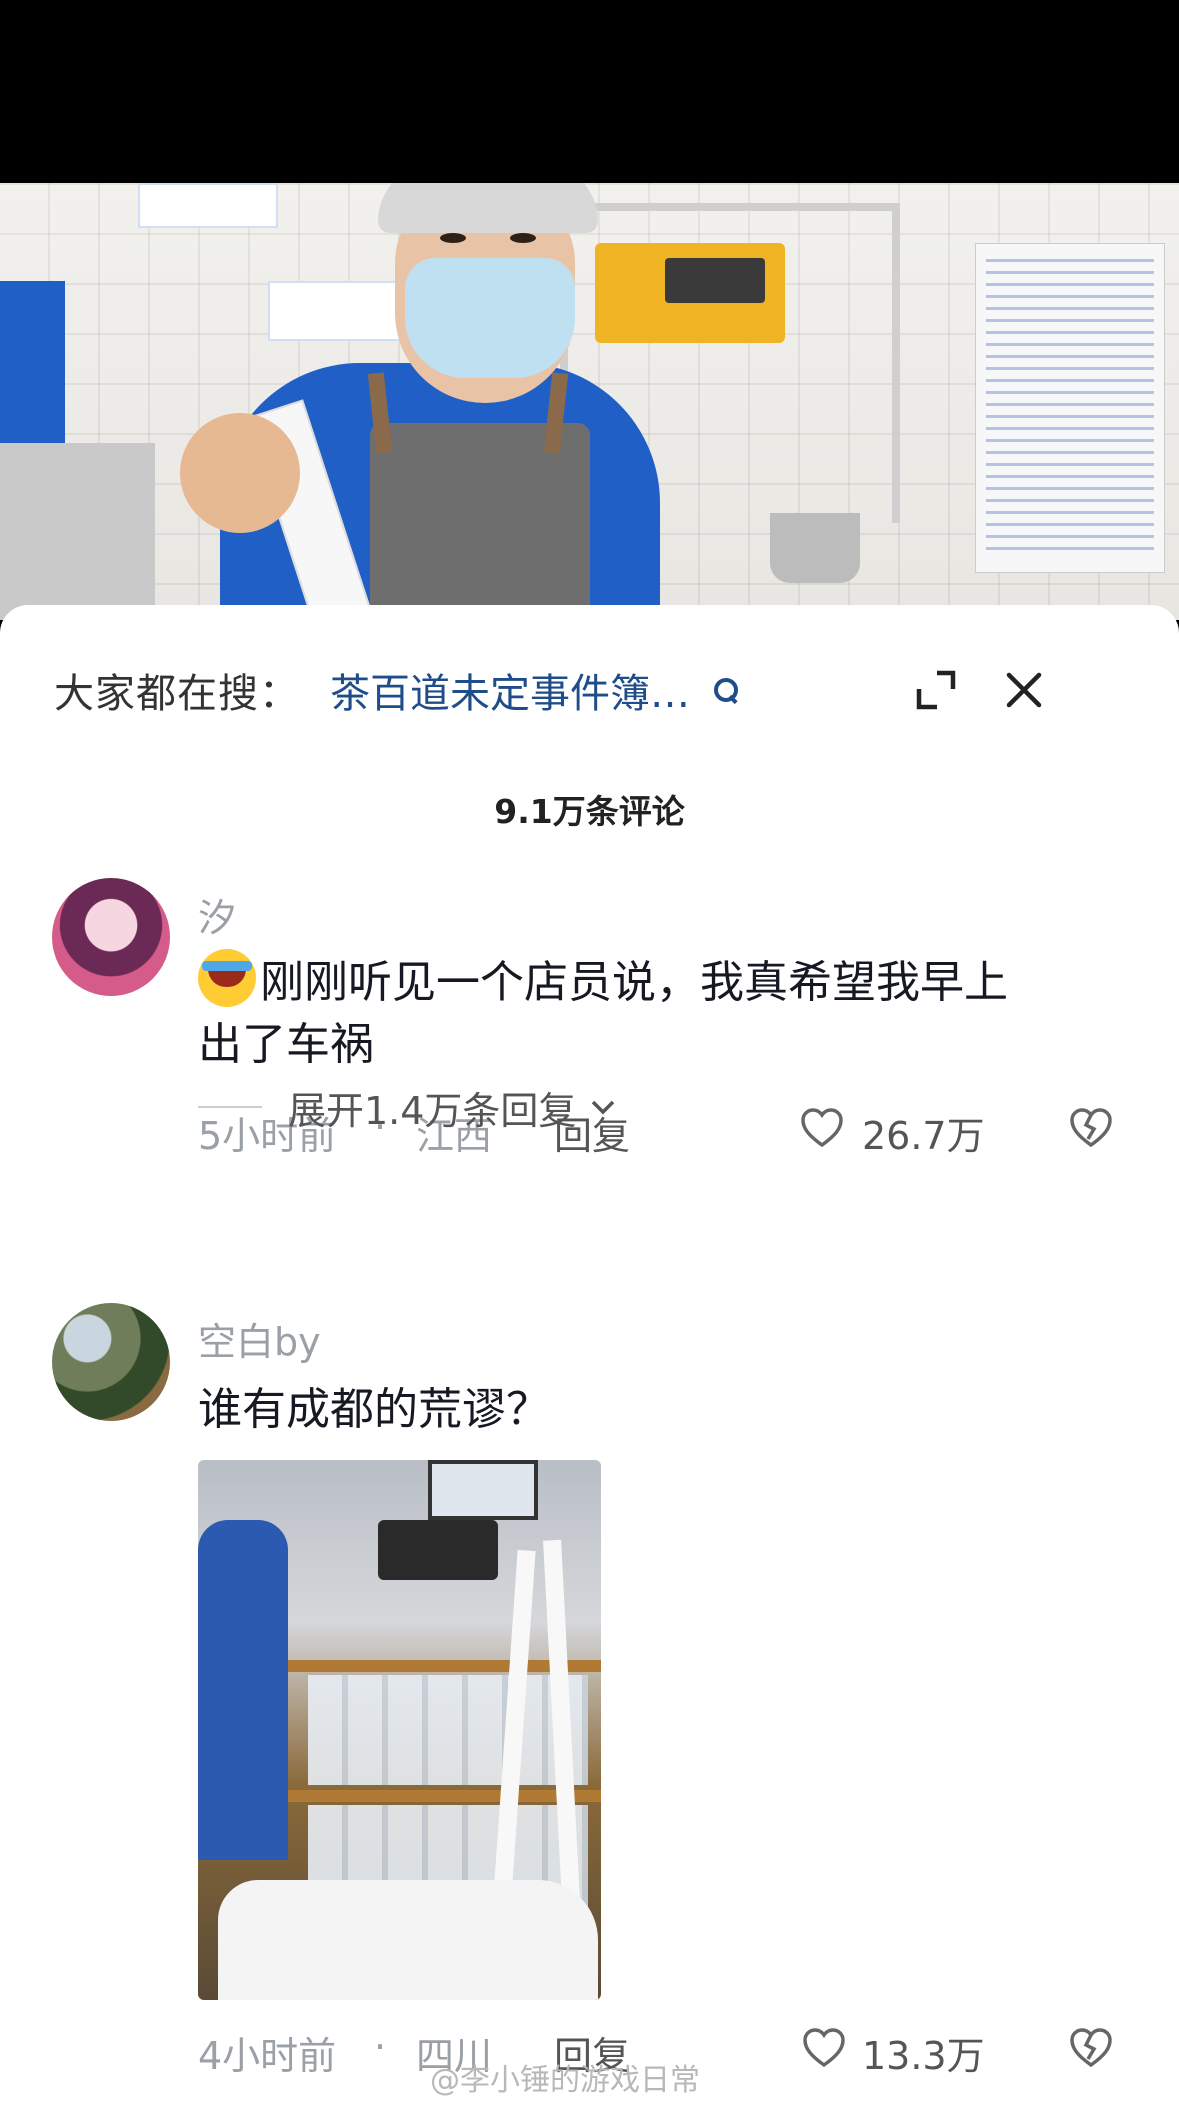 Image resolution: width=1179 pixels, height=2114 pixels. What do you see at coordinates (230, 1107) in the screenshot?
I see `divider` at bounding box center [230, 1107].